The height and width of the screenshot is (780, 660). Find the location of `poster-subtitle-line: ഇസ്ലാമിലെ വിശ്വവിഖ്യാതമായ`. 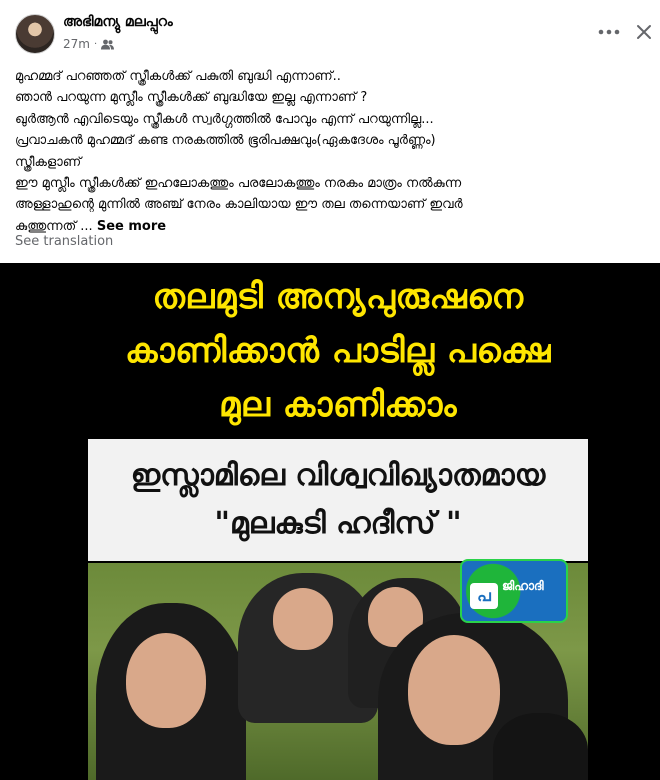

poster-subtitle-line: ഇസ്ലാമിലെ വിശ്വവിഖ്യാതമായ is located at coordinates (338, 475).